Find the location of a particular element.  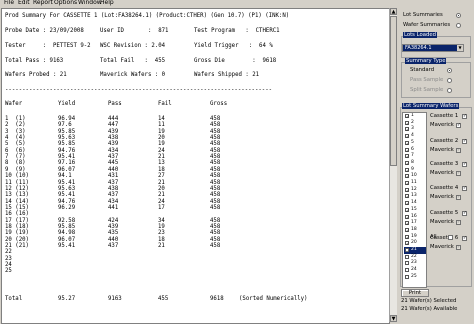

wafer-list-item: ✓ 7 is located at coordinates (415, 156).